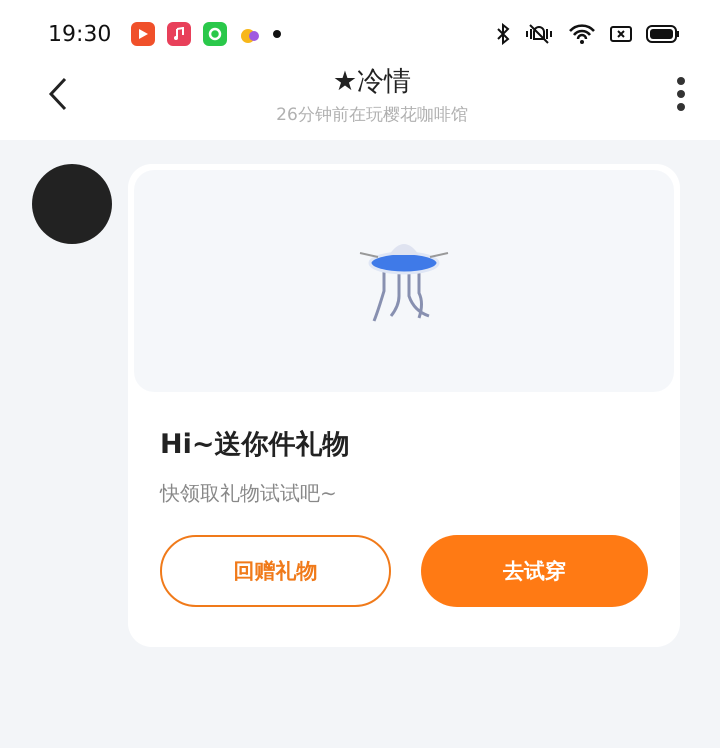 This screenshot has height=748, width=720. Describe the element at coordinates (534, 571) in the screenshot. I see `try-on-button: 去试穿` at that location.